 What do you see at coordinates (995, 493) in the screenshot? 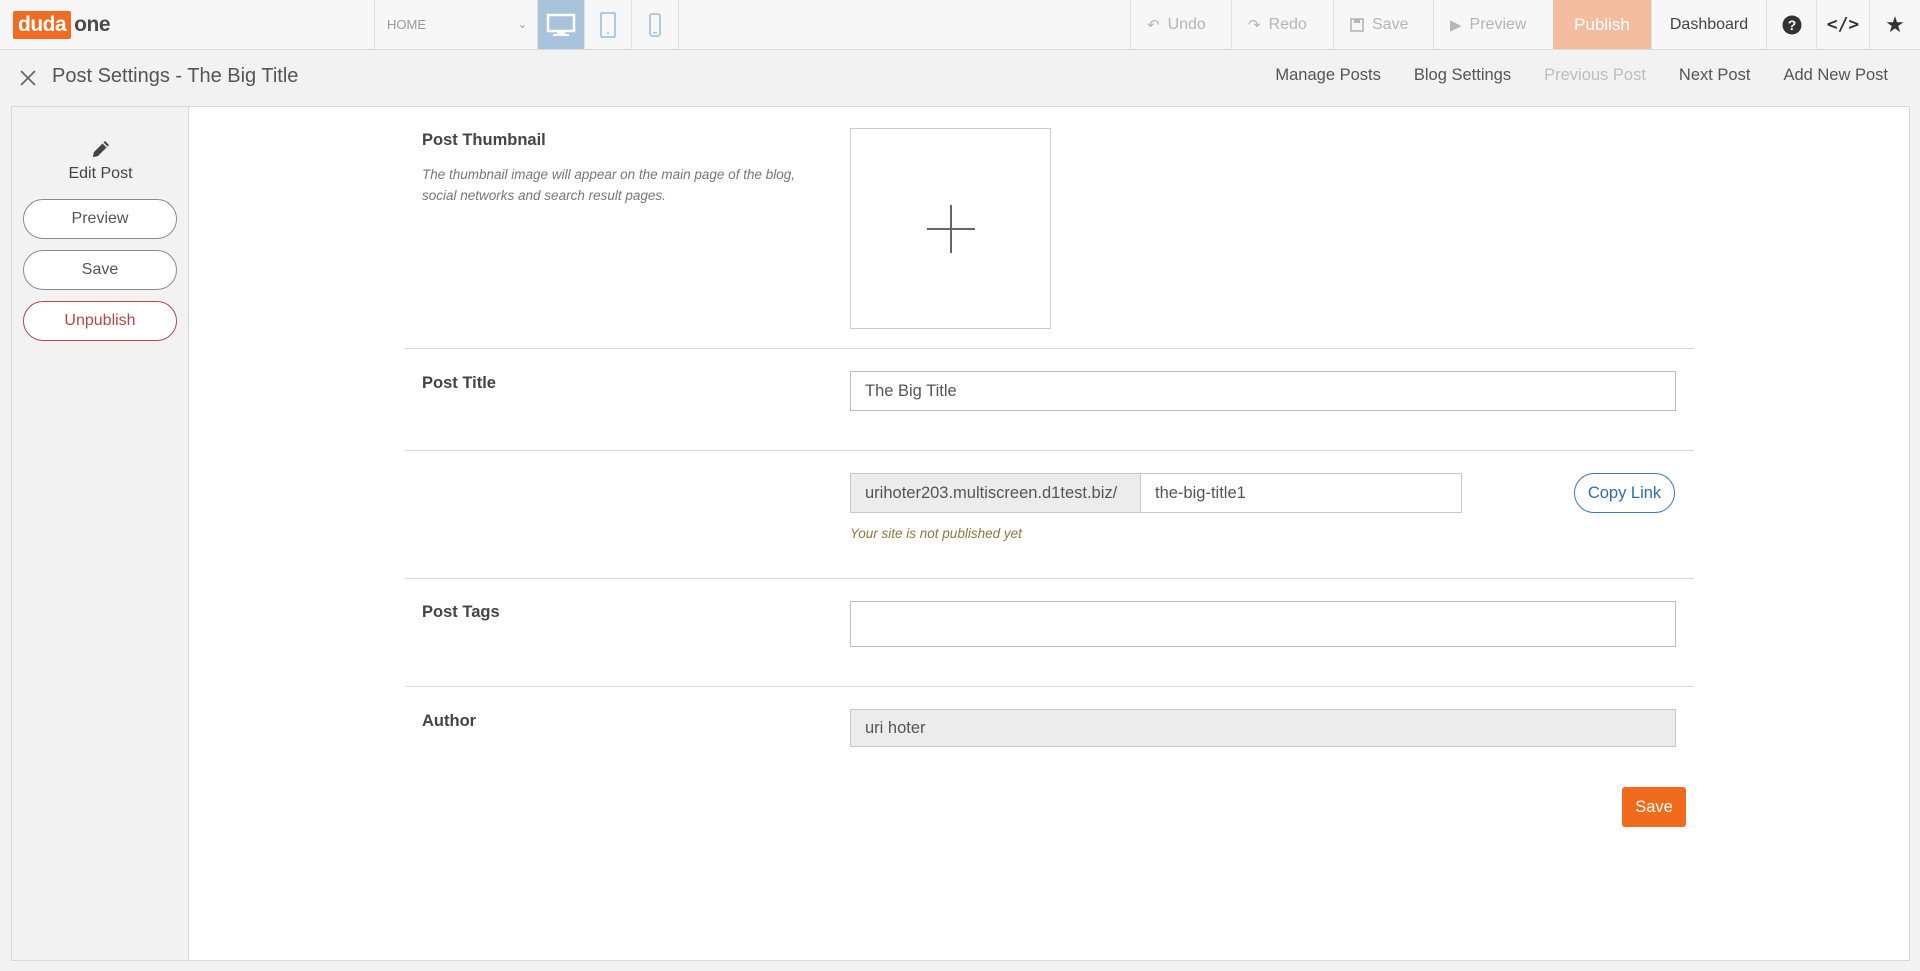
I see `url-prefix: urihoter203.multiscreen.d1test.biz/` at bounding box center [995, 493].